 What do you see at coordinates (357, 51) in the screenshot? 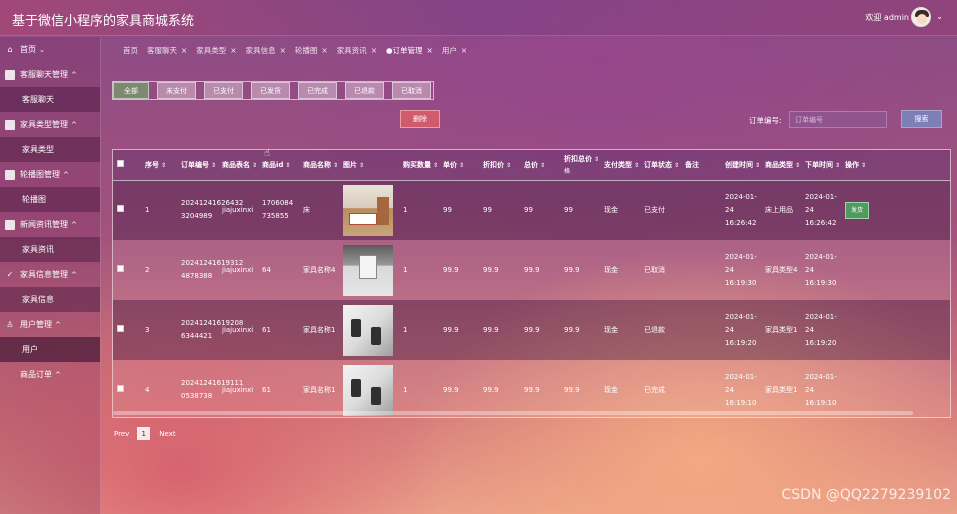
I see `tab-item: 家具资讯 ×` at bounding box center [357, 51].